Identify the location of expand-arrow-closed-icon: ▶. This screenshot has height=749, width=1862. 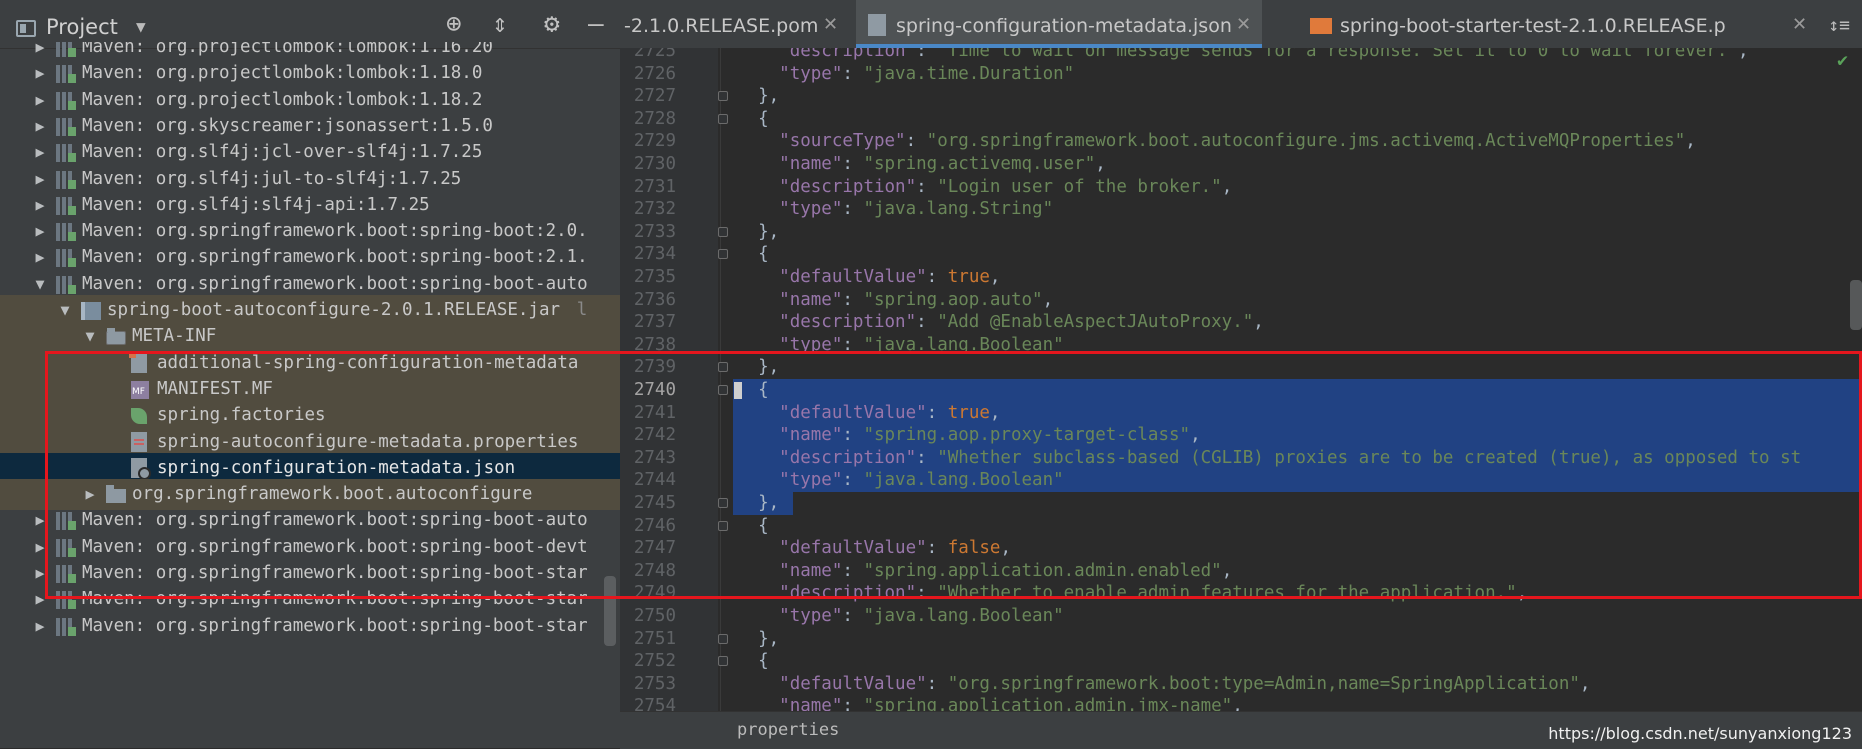
(40, 626).